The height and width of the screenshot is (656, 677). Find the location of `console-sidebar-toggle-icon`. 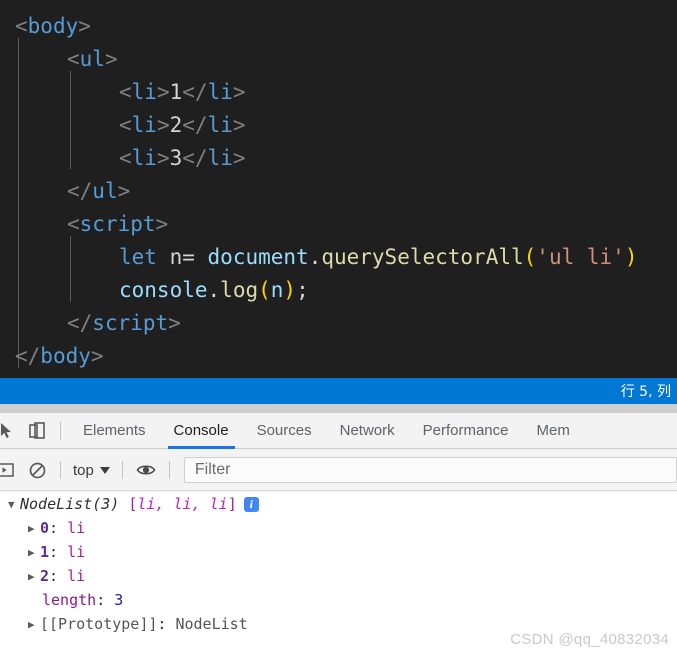

console-sidebar-toggle-icon is located at coordinates (11, 470).